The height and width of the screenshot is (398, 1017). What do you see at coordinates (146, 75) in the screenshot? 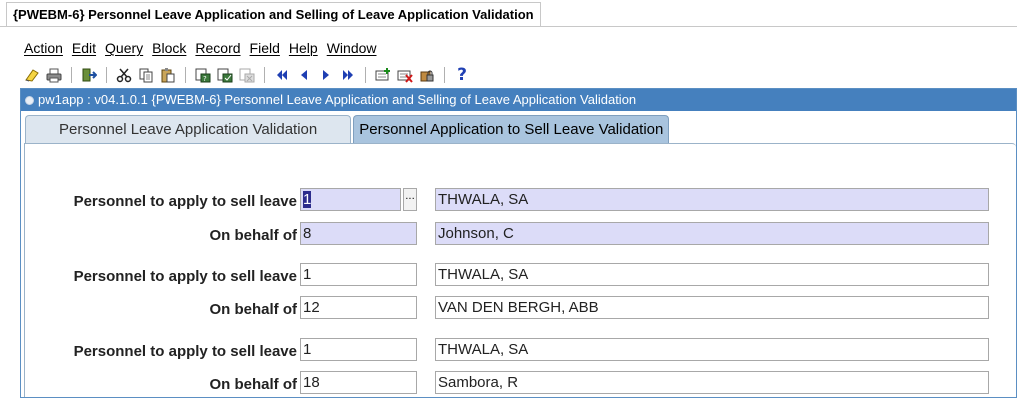
I see `copy-icon` at bounding box center [146, 75].